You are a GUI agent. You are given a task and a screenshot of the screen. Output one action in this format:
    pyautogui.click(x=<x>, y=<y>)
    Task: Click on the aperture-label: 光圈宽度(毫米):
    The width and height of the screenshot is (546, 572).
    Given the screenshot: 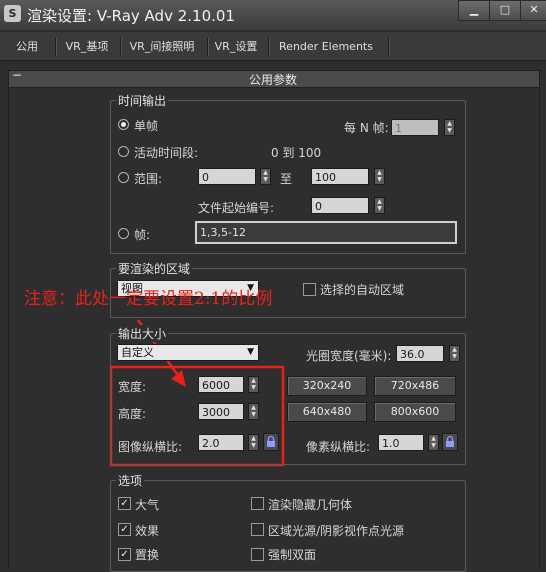 What is the action you would take?
    pyautogui.click(x=349, y=356)
    